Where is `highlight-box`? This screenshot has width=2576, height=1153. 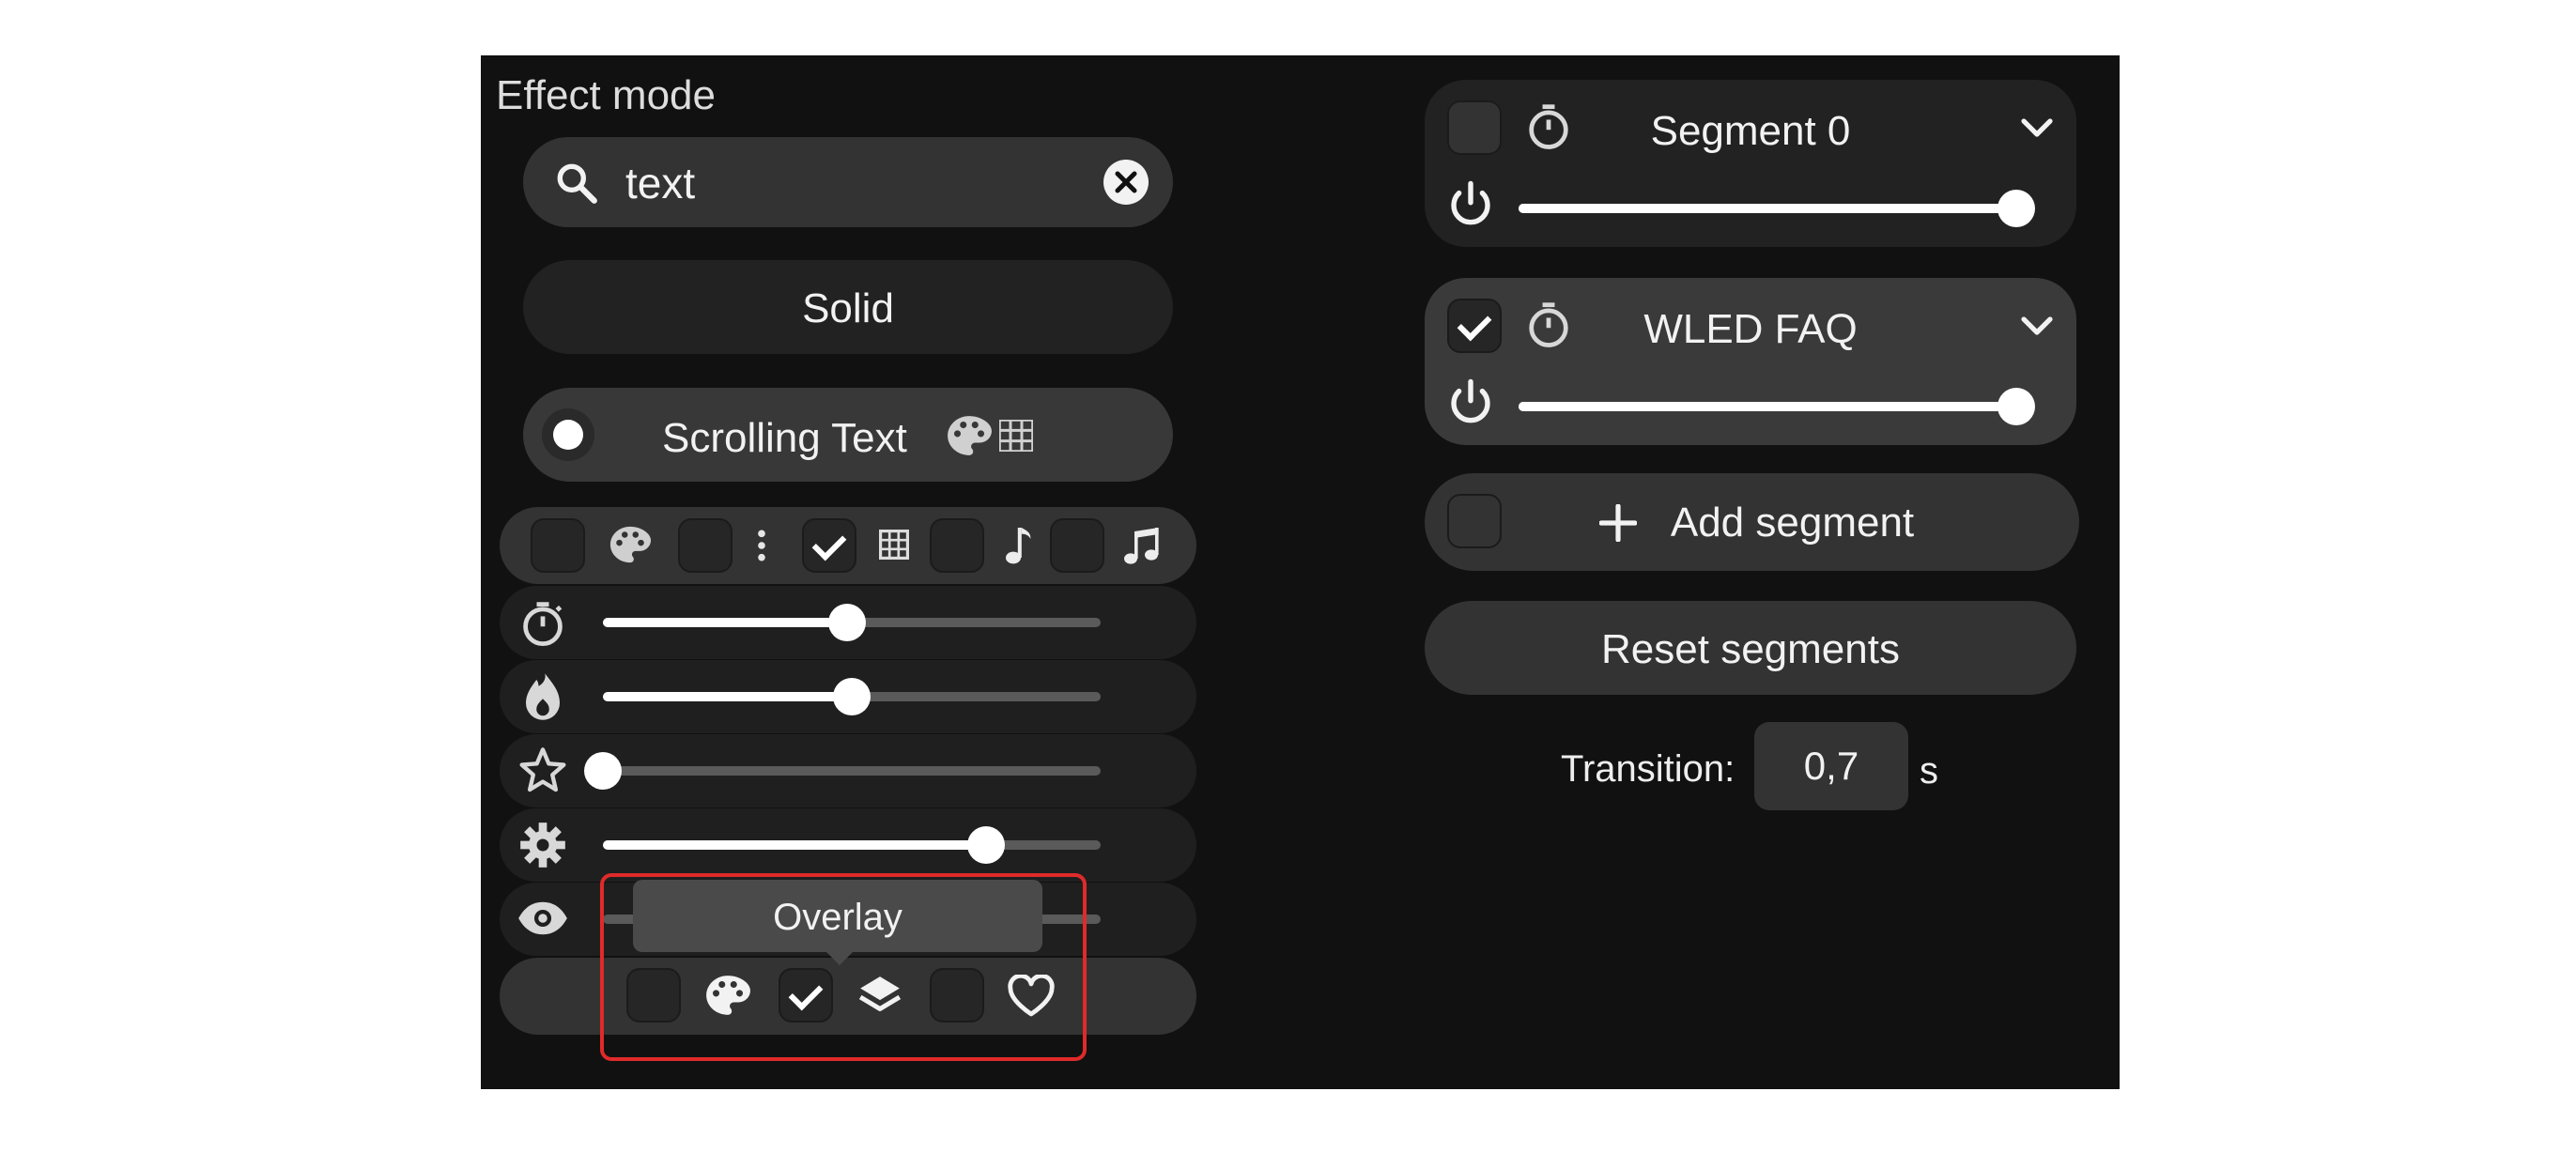 highlight-box is located at coordinates (843, 967).